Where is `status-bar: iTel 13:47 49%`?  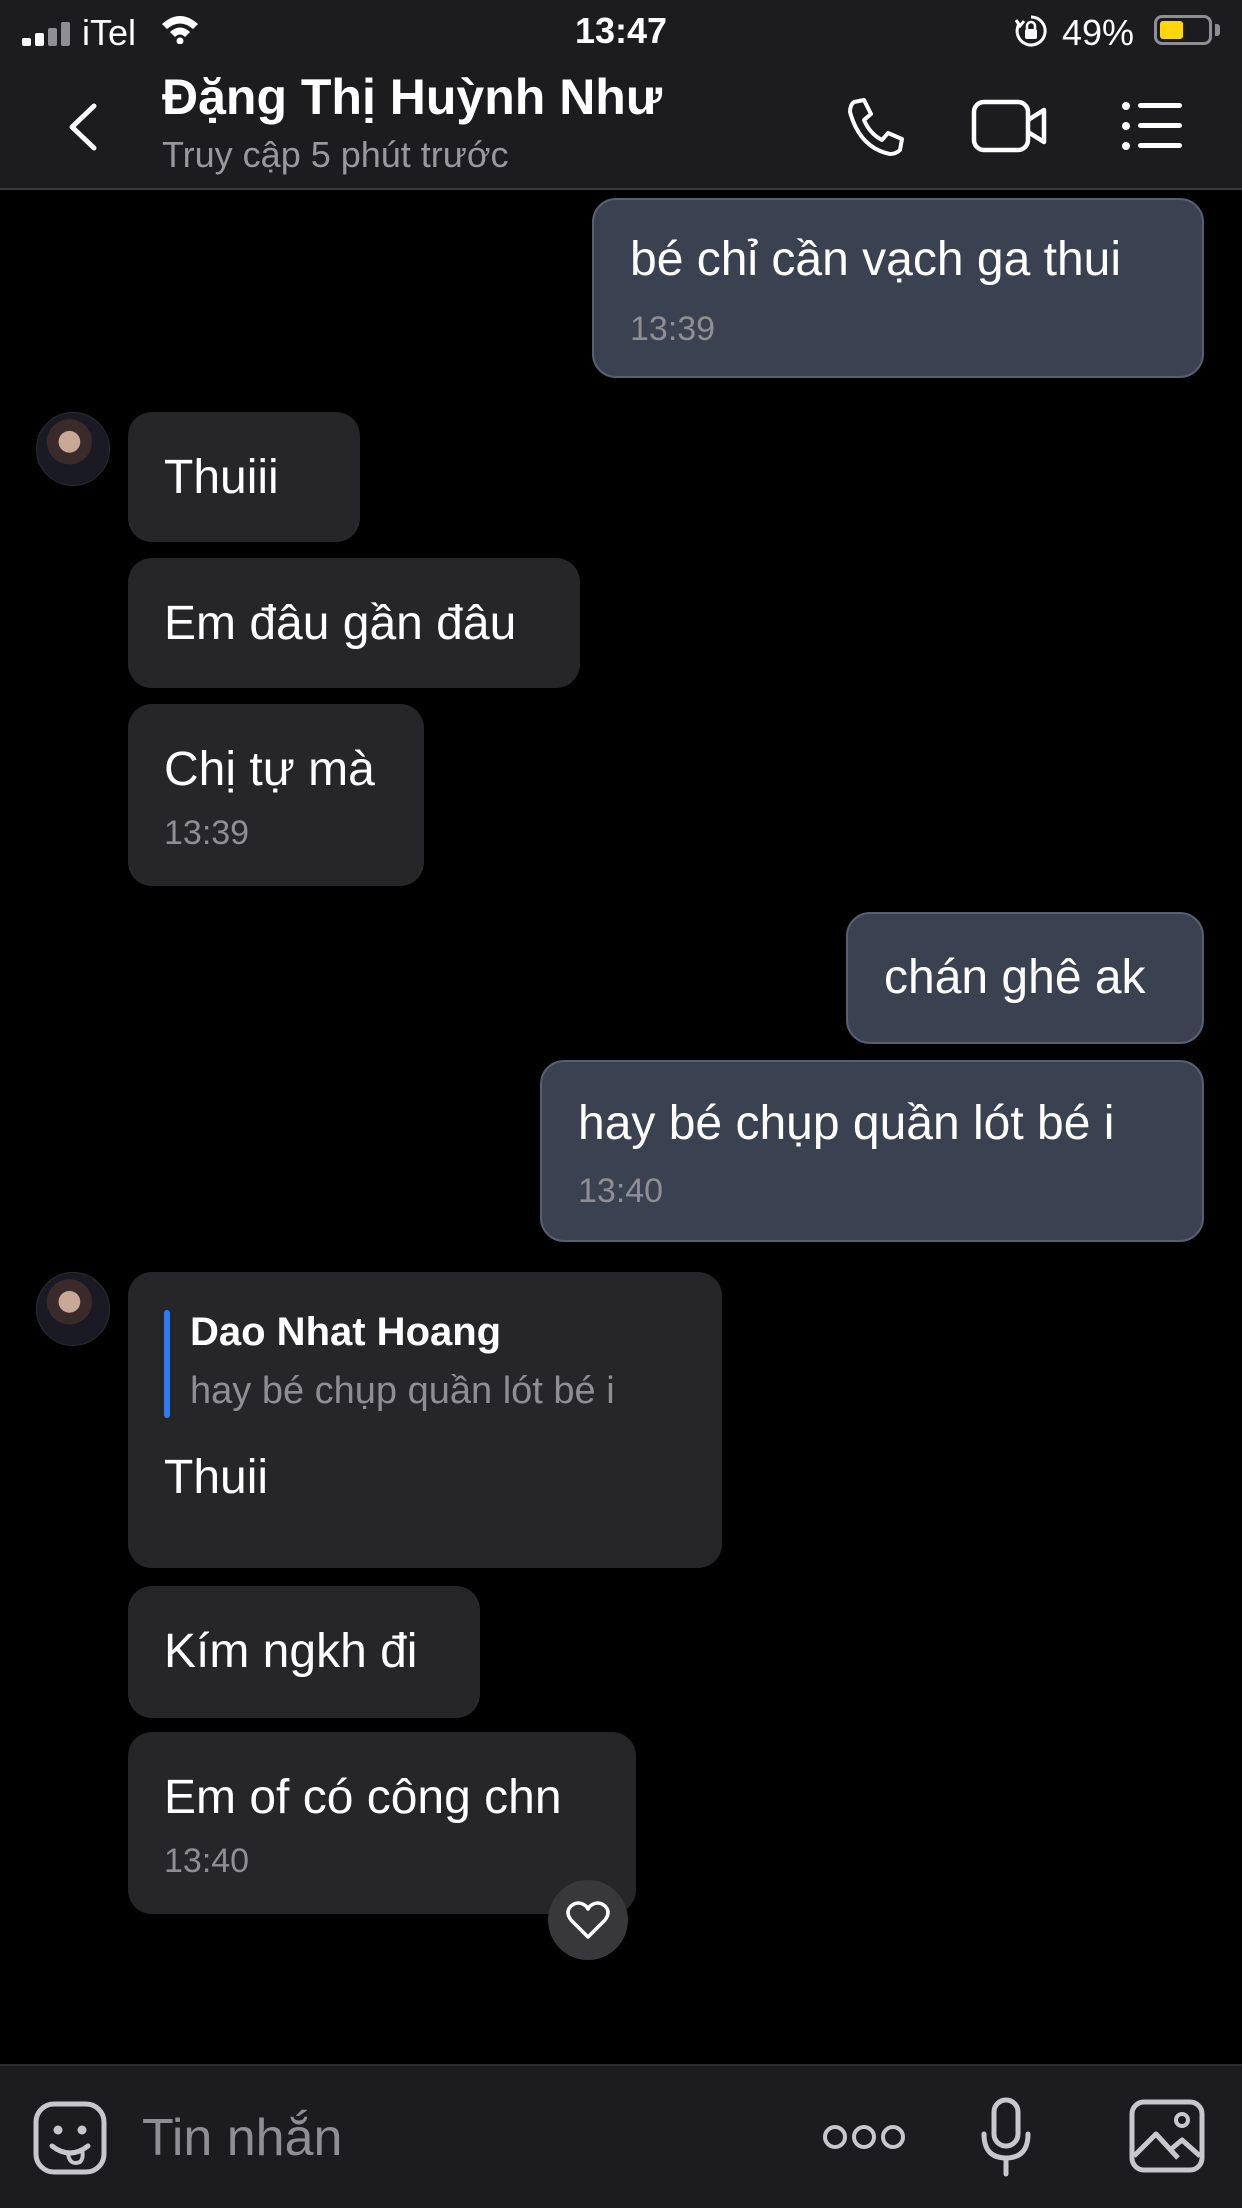
status-bar: iTel 13:47 49% is located at coordinates (621, 31).